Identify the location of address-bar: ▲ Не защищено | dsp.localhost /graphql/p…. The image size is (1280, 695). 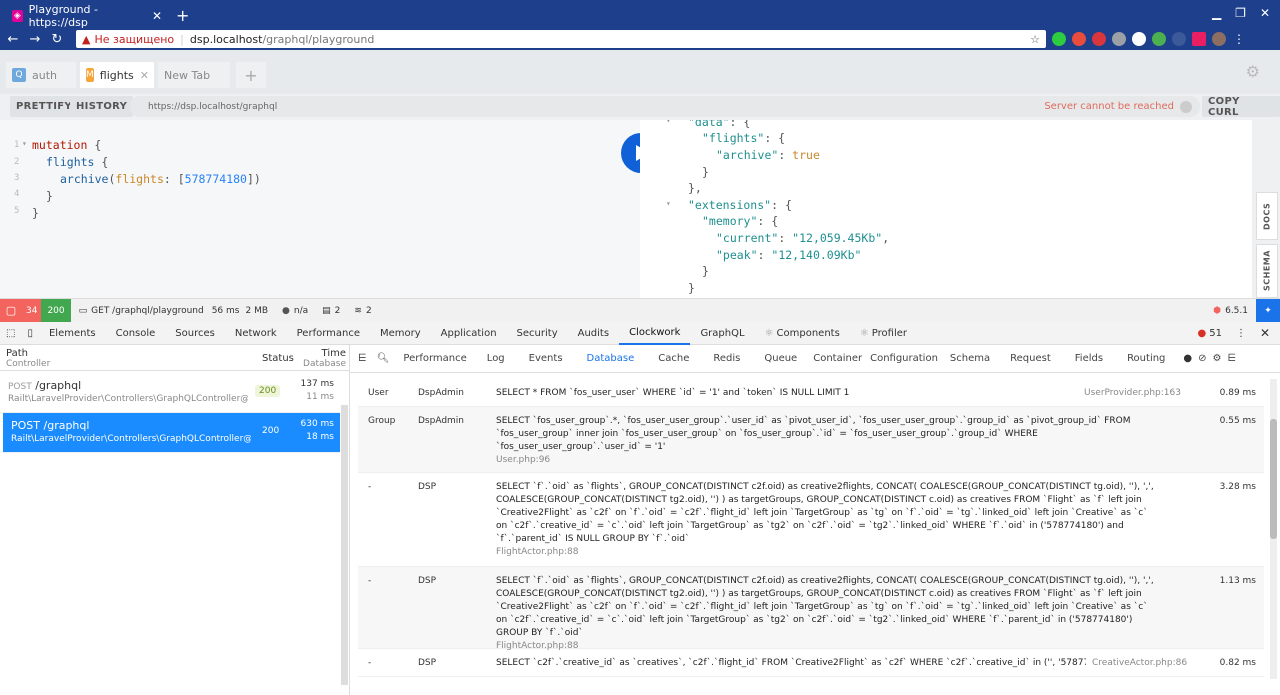
(561, 39).